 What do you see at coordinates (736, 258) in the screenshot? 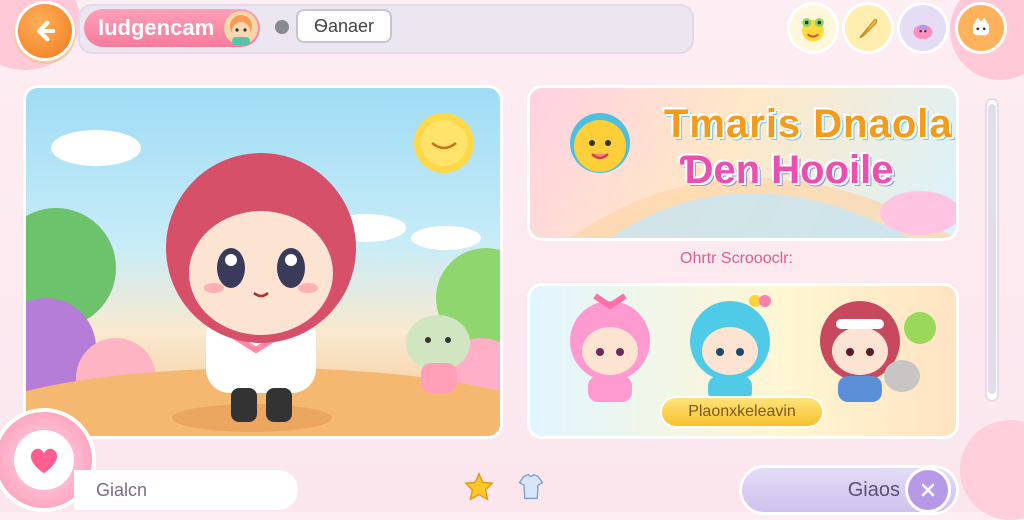
I see `section-label: Ohrtr Scroooclr:` at bounding box center [736, 258].